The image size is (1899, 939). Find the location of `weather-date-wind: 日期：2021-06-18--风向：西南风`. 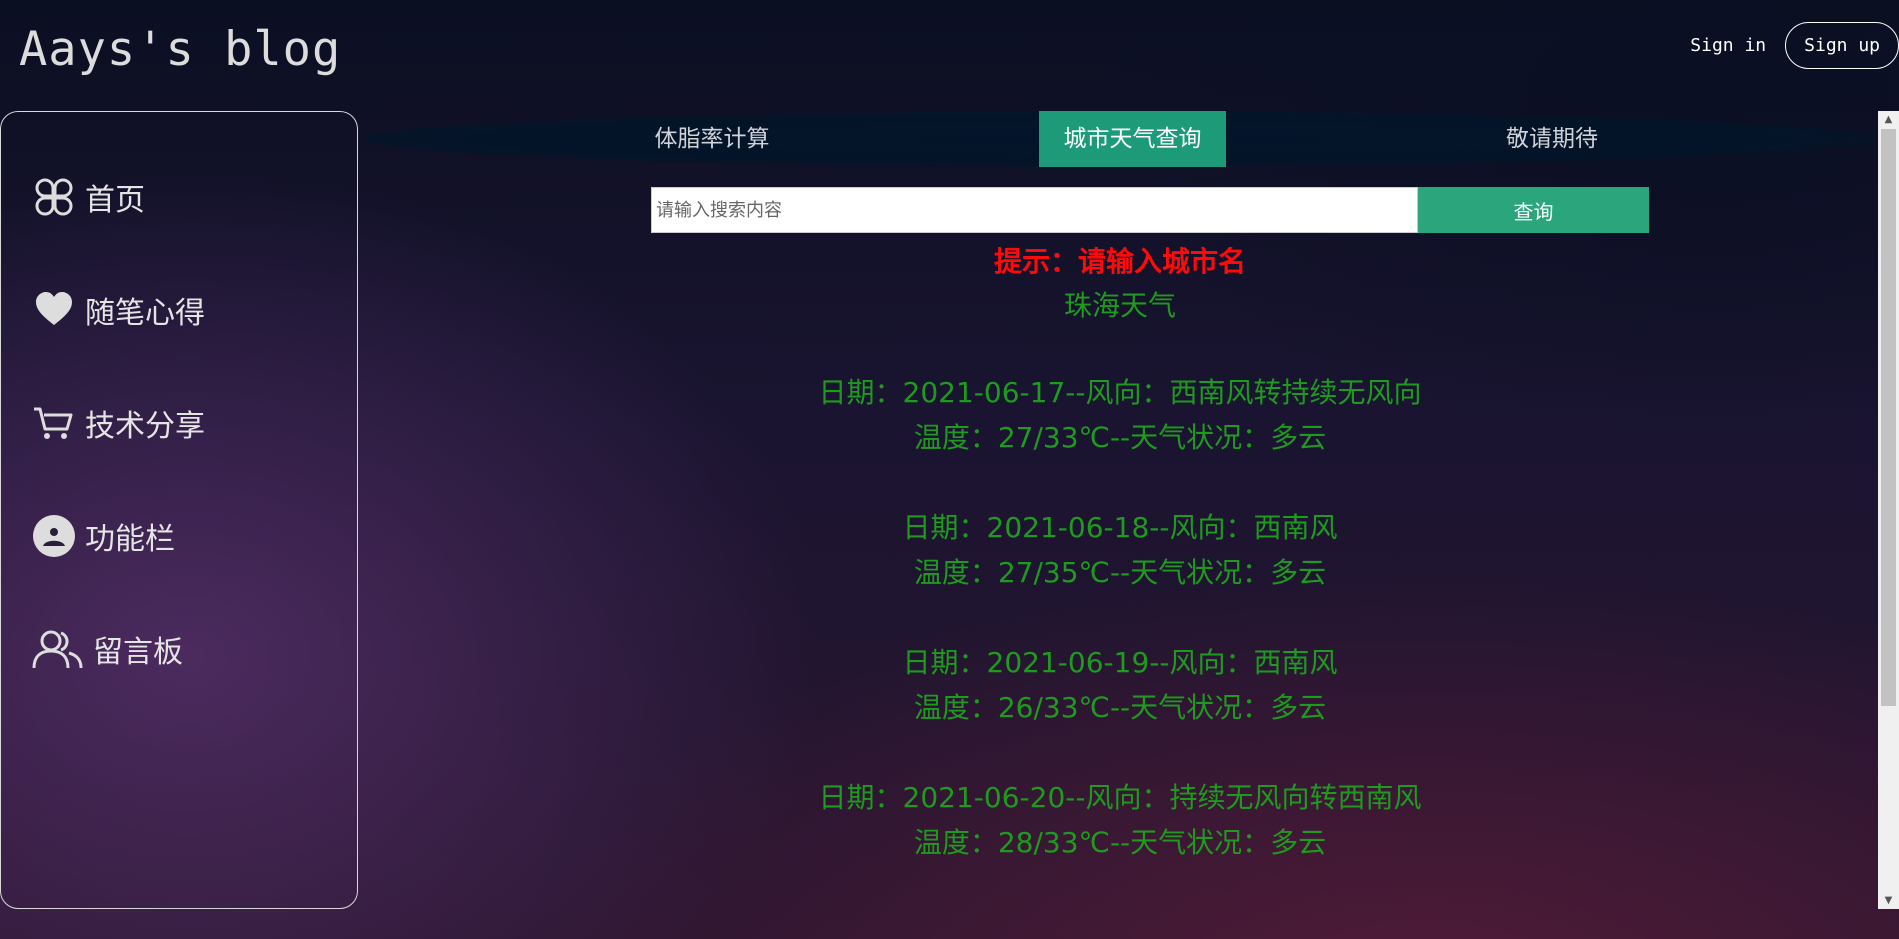

weather-date-wind: 日期：2021-06-18--风向：西南风 is located at coordinates (1120, 527).